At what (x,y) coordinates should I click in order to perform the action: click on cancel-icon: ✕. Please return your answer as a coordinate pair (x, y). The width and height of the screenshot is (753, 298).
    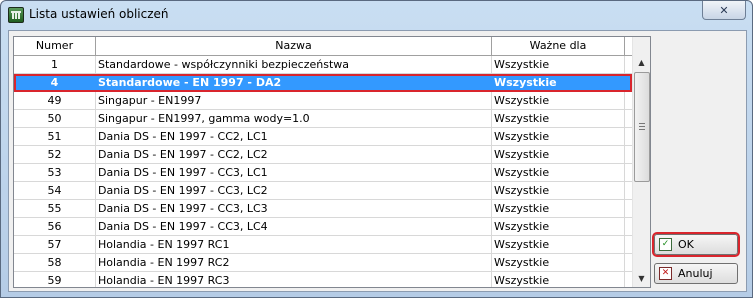
    Looking at the image, I should click on (665, 273).